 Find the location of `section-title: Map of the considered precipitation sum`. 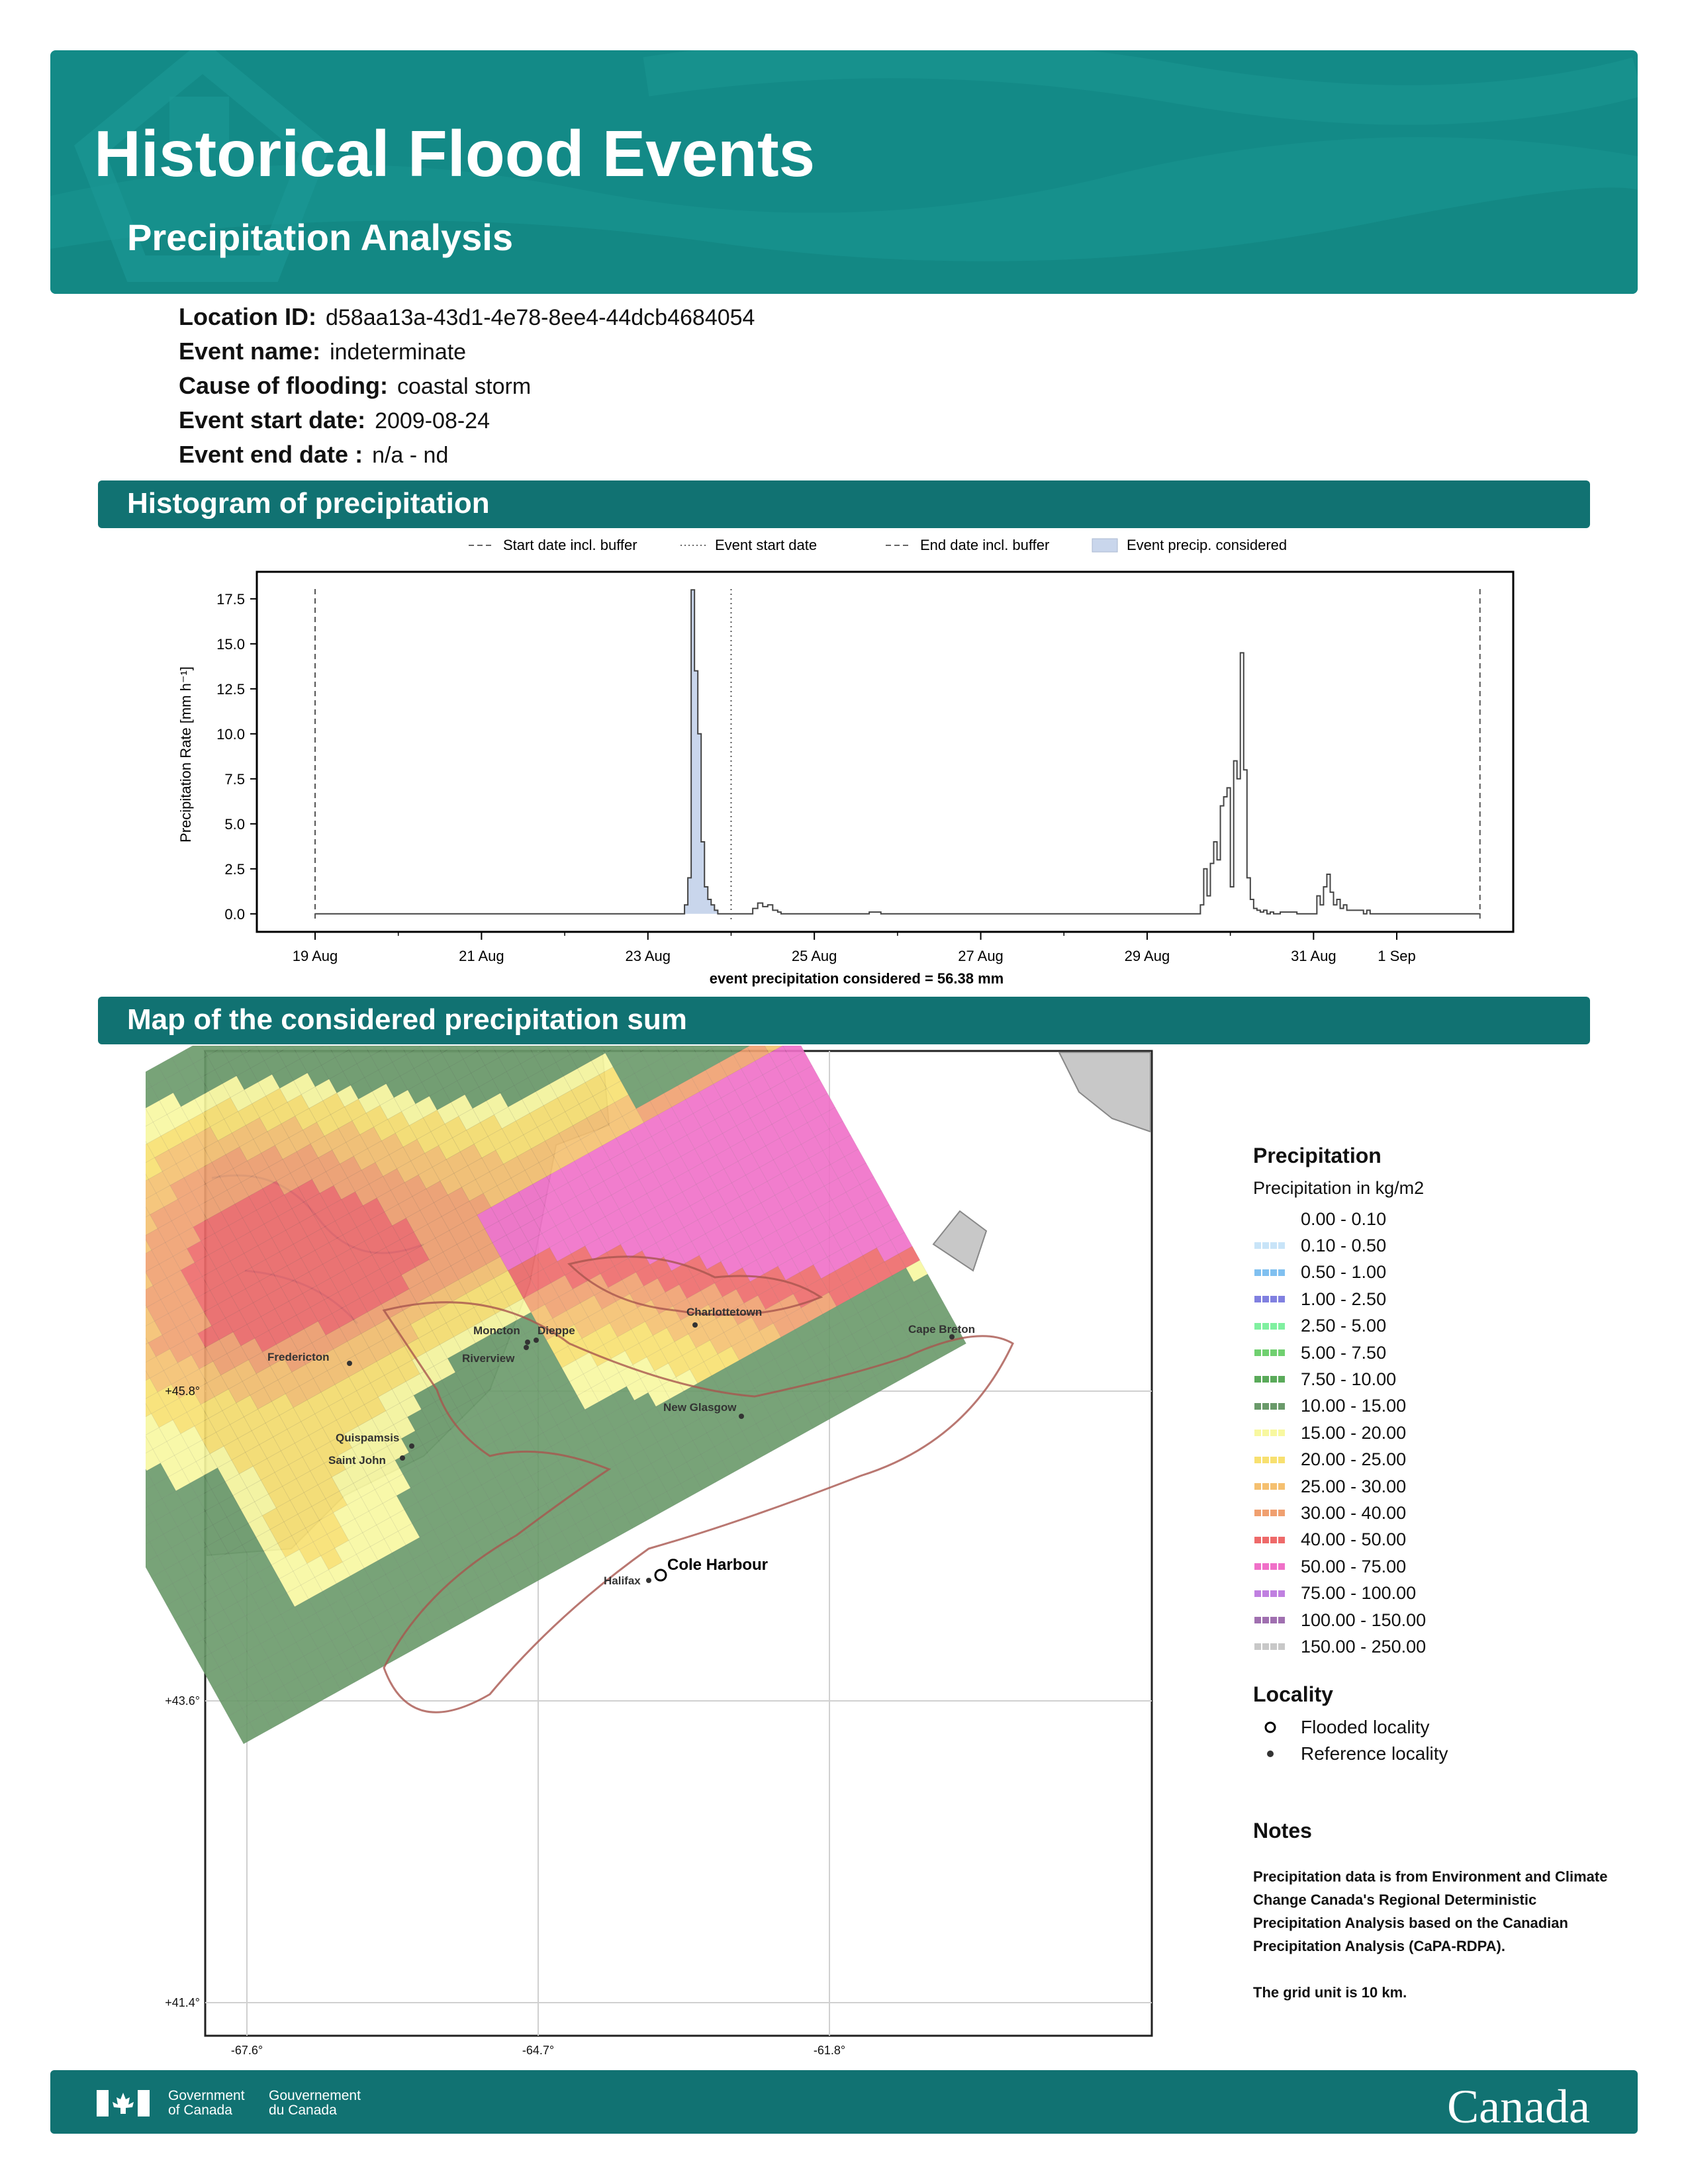

section-title: Map of the considered precipitation sum is located at coordinates (407, 1020).